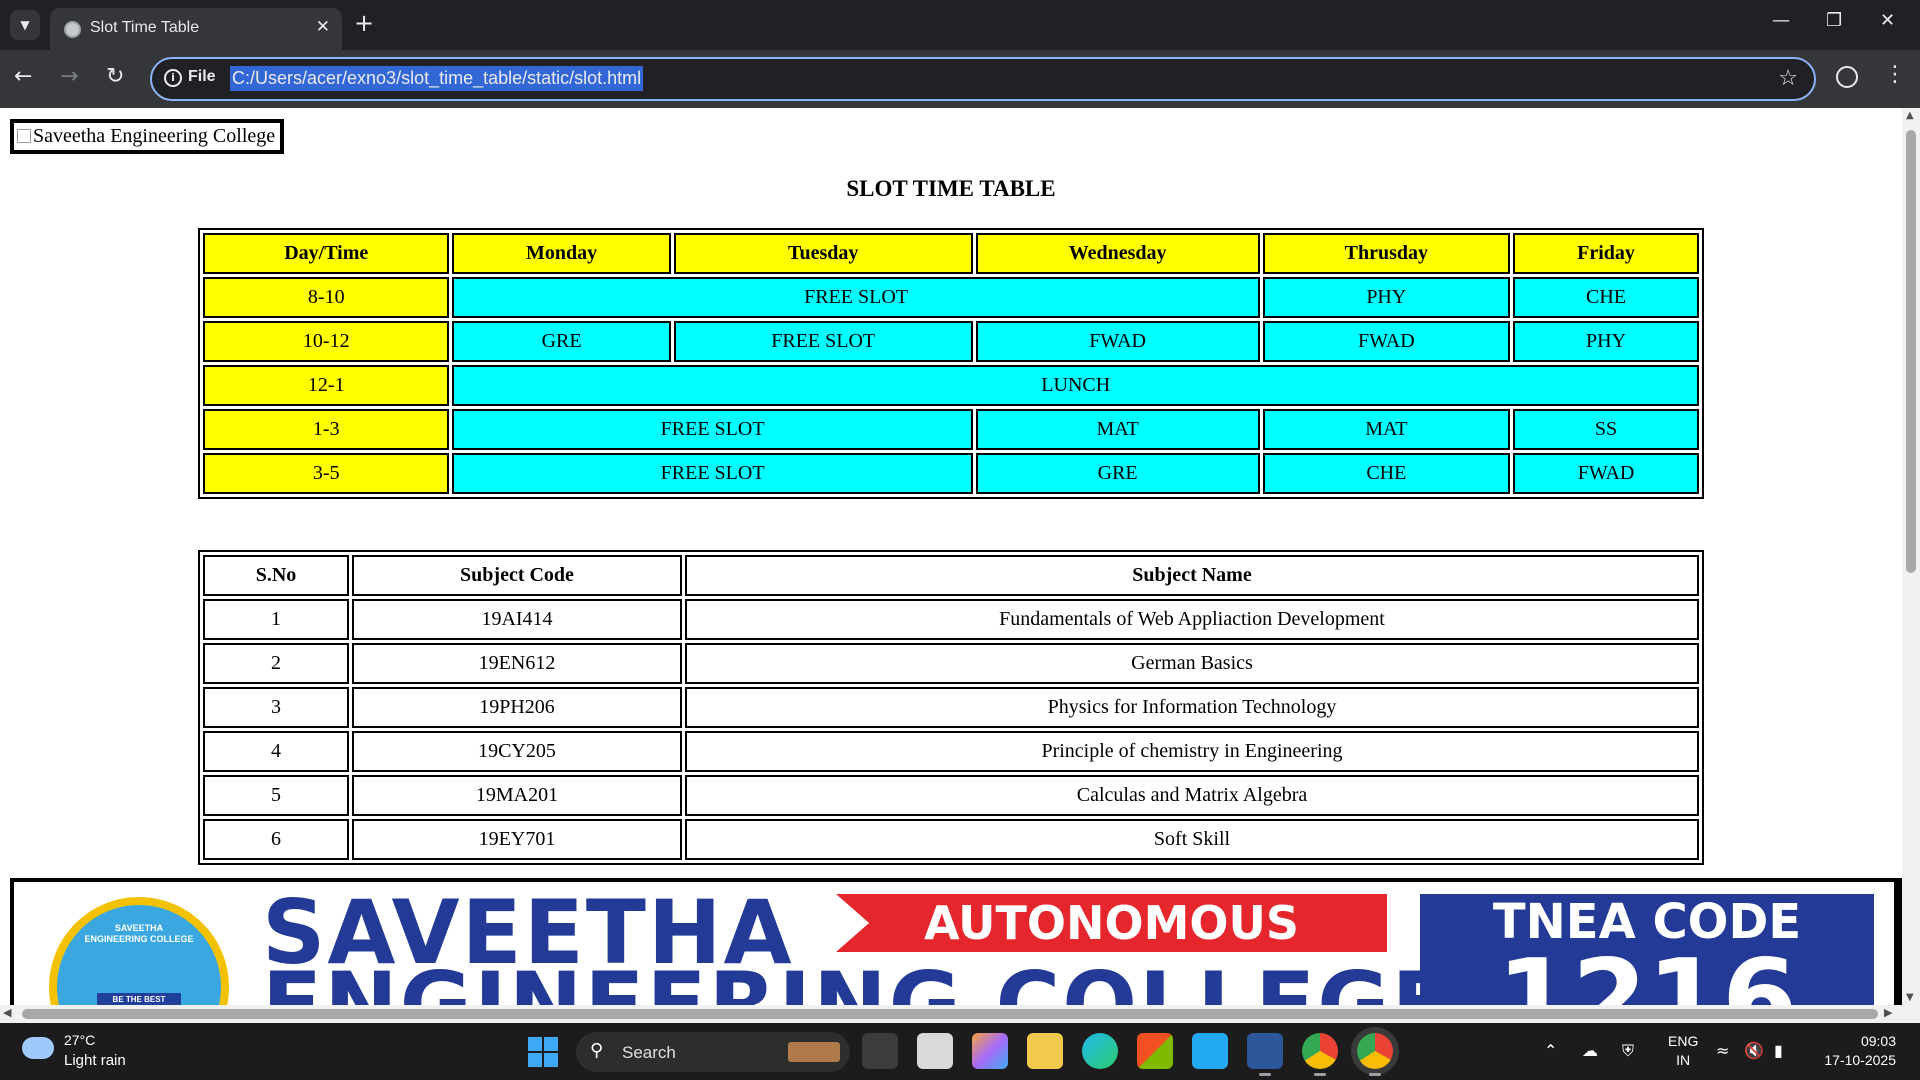 This screenshot has height=1080, width=1920. Describe the element at coordinates (95, 1060) in the screenshot. I see `weather-description: Light rain` at that location.